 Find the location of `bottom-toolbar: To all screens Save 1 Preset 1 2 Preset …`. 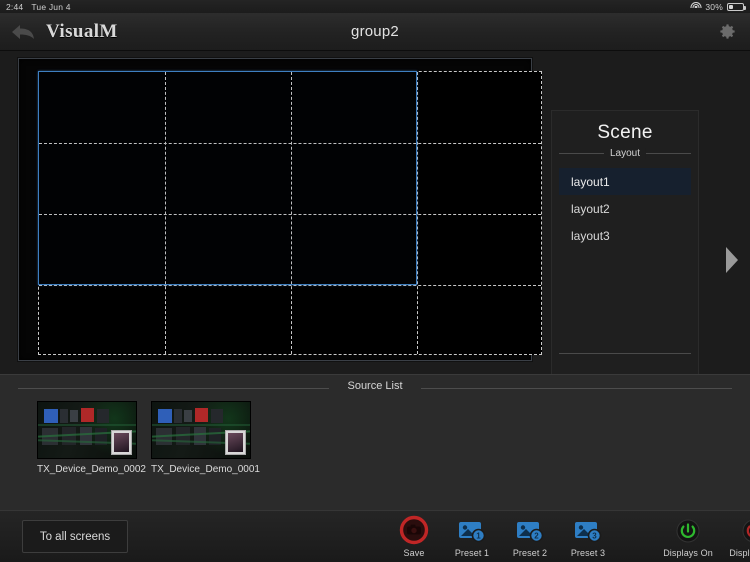

bottom-toolbar: To all screens Save 1 Preset 1 2 Preset … is located at coordinates (375, 536).